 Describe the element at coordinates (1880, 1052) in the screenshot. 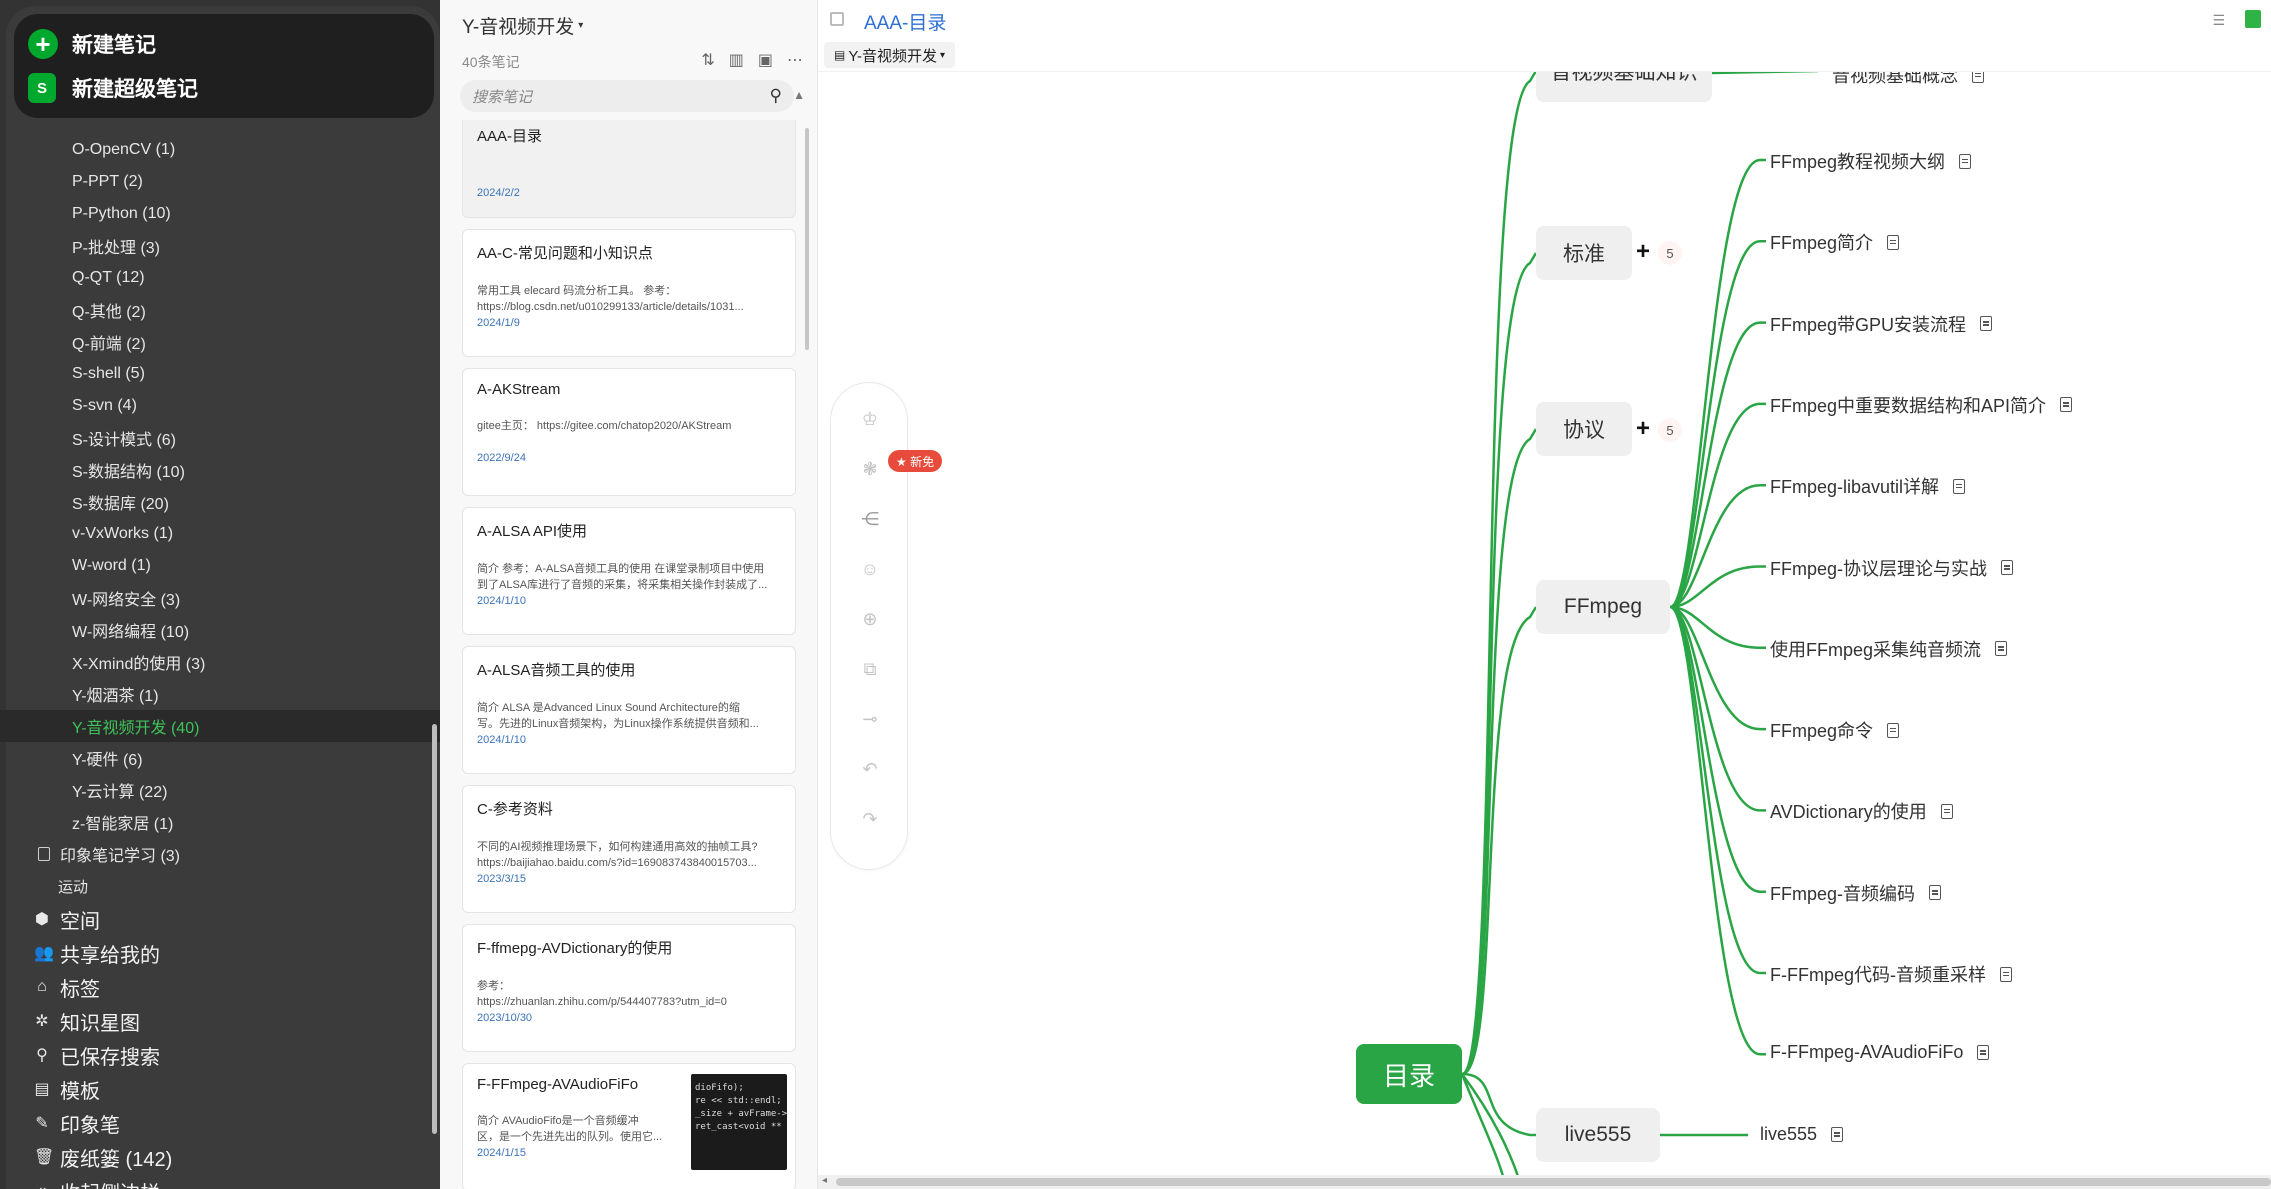

I see `mindmap-leaf: F-FFmpeg-AVAudioFiFo` at that location.